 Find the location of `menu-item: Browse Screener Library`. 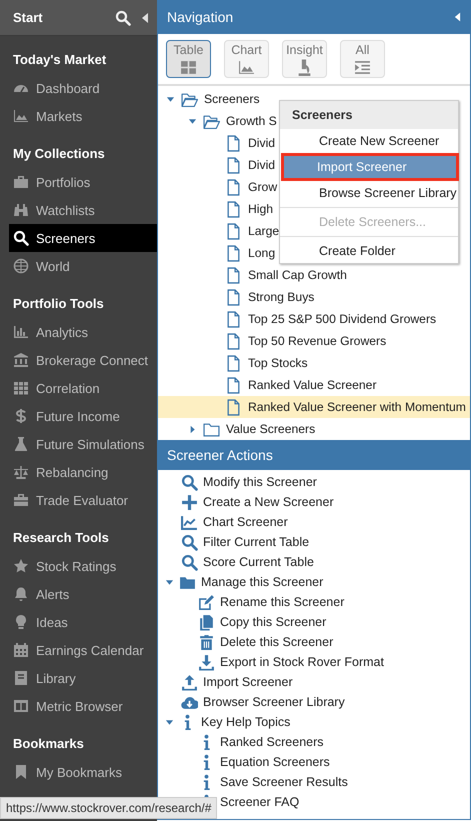

menu-item: Browse Screener Library is located at coordinates (370, 193).